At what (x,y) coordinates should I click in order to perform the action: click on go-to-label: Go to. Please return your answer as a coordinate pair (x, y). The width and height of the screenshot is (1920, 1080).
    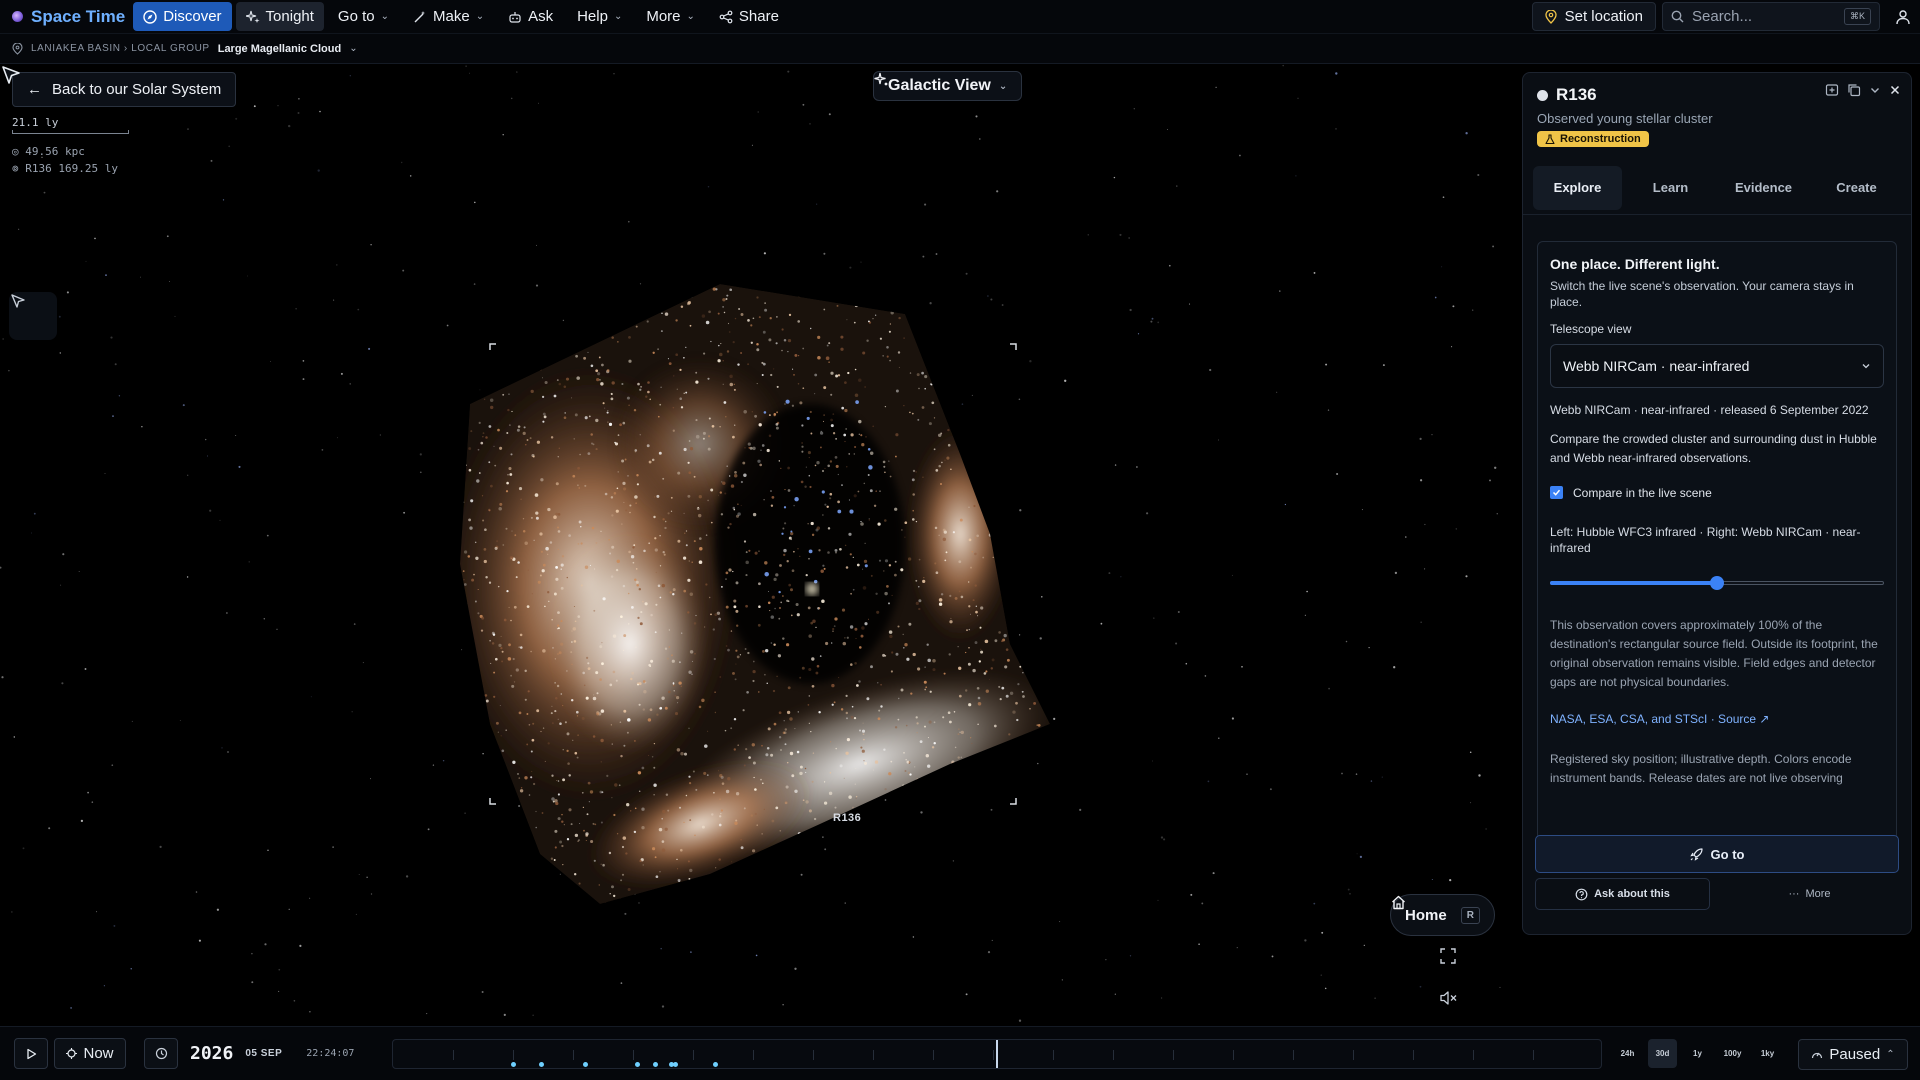
    Looking at the image, I should click on (1727, 854).